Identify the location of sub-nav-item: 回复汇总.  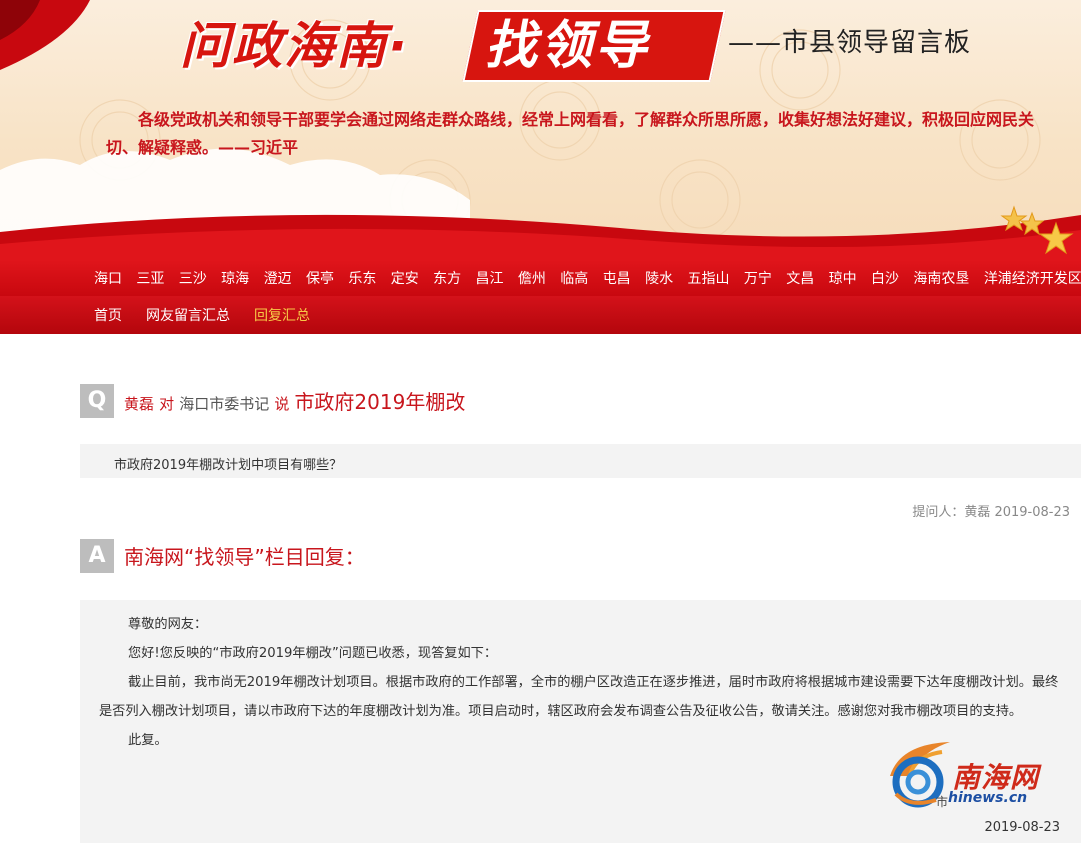
(282, 315).